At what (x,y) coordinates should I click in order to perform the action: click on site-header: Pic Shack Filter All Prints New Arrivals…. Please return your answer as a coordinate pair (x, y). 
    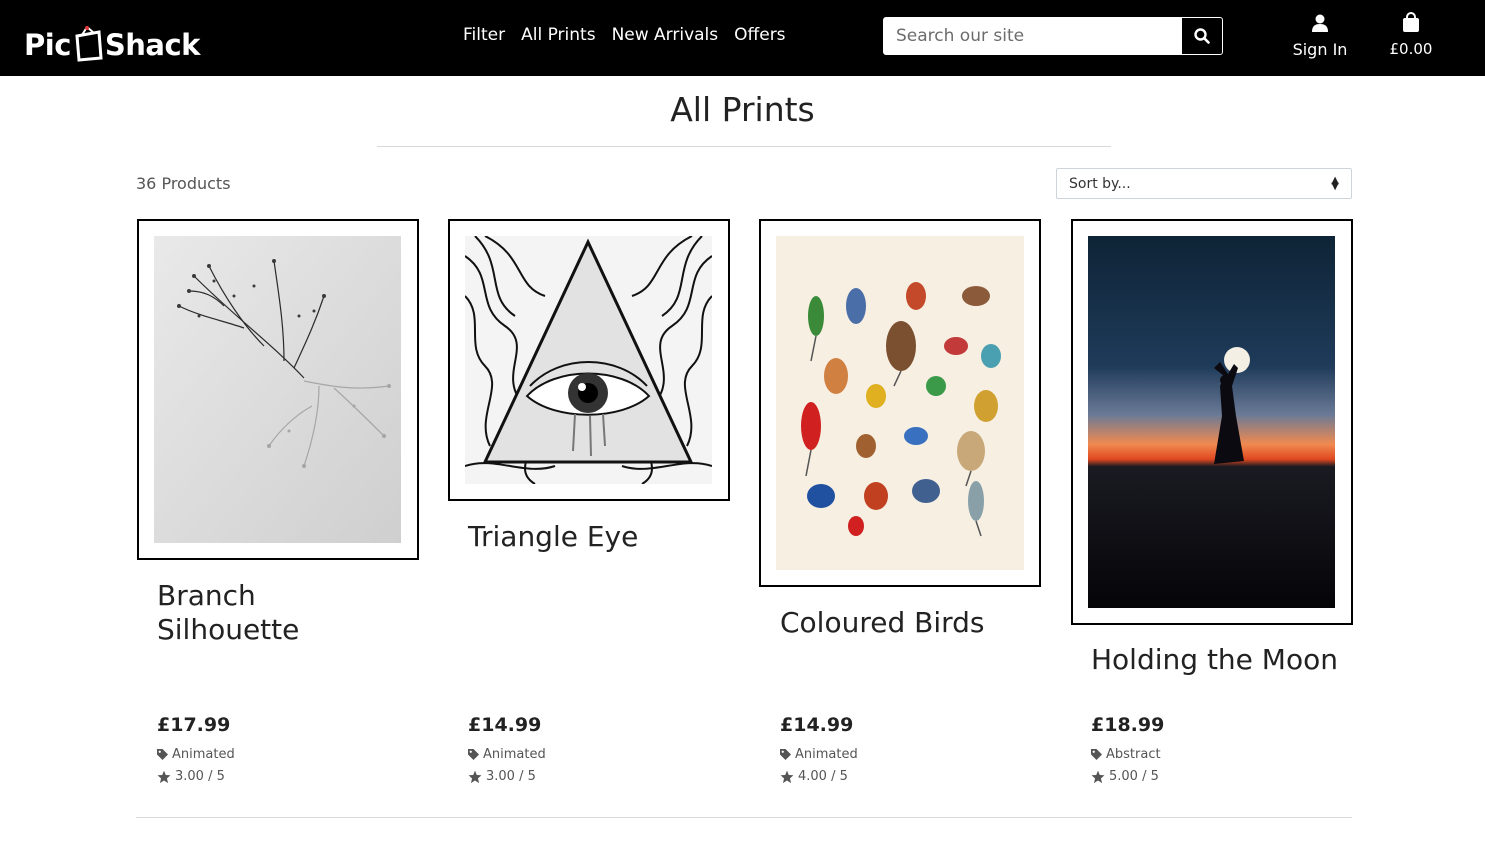
    Looking at the image, I should click on (742, 38).